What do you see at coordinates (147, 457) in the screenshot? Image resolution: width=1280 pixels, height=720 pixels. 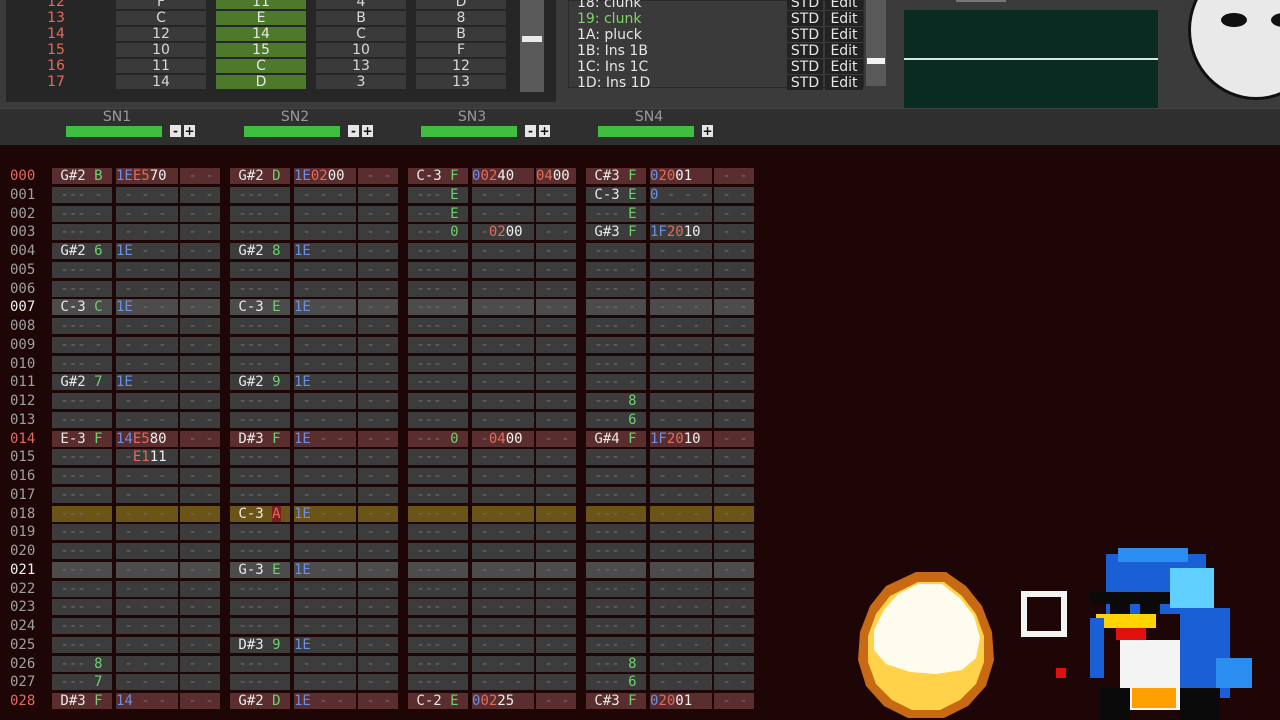 I see `effect-cell: -E111` at bounding box center [147, 457].